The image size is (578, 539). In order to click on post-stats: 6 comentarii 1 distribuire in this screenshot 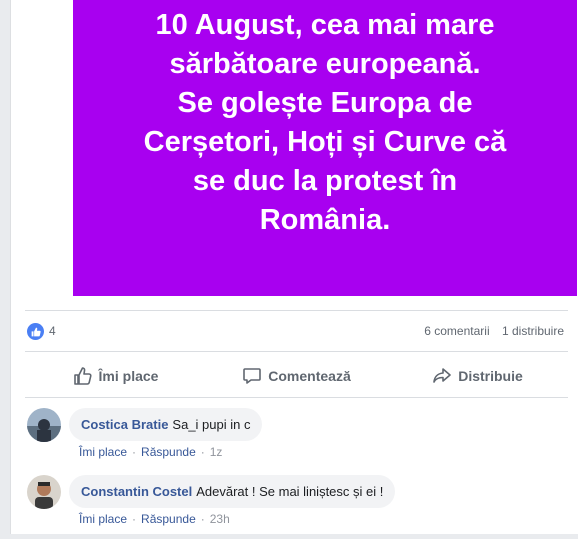, I will do `click(489, 331)`.